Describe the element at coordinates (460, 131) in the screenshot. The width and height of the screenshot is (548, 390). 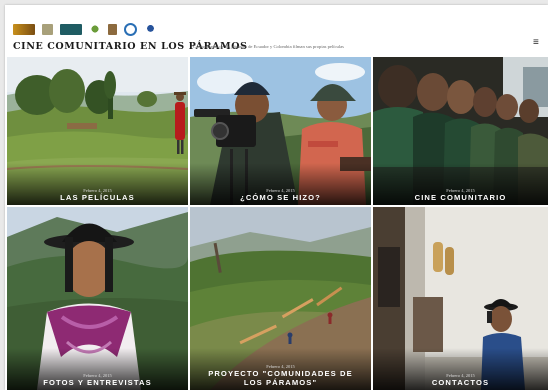
I see `tile-cine-comunitario: Febrero 4, 2015 CINE COMUNITARIO` at that location.